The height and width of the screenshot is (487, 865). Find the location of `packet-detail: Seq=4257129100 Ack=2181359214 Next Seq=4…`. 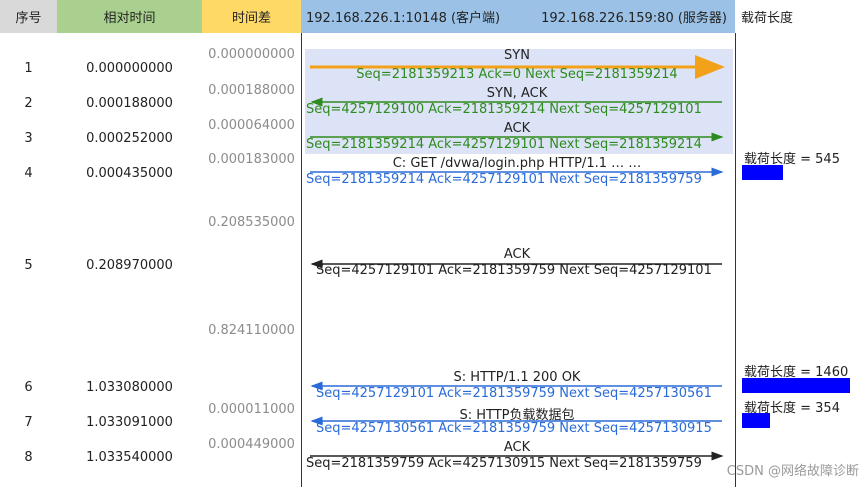

packet-detail: Seq=4257129100 Ack=2181359214 Next Seq=4… is located at coordinates (504, 109).